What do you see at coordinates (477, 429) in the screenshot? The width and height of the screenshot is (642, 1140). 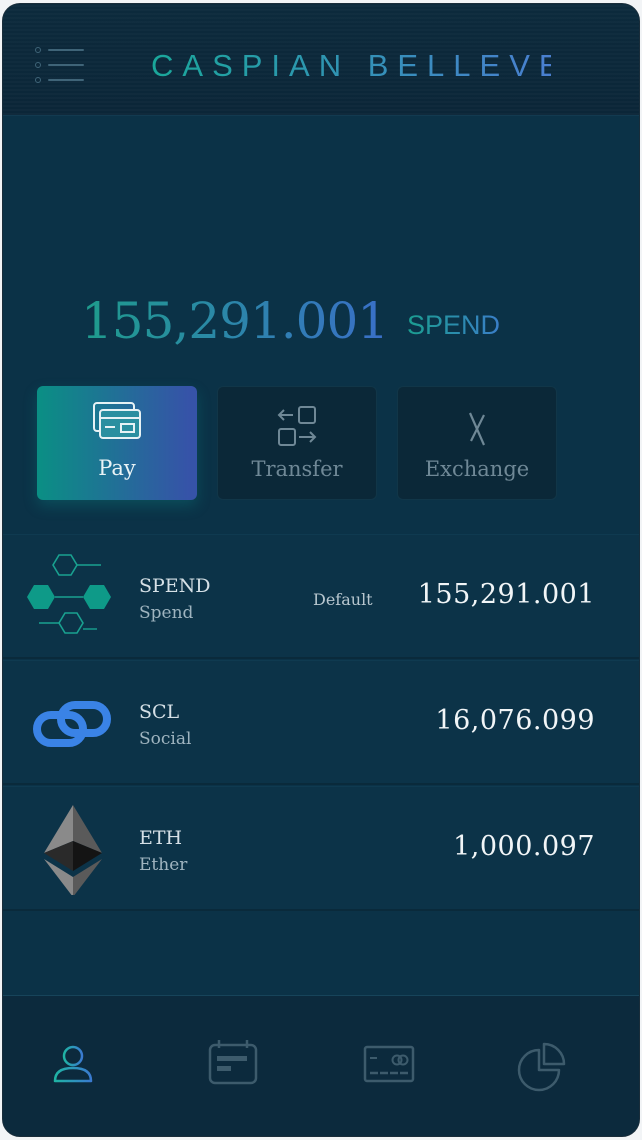 I see `exchange-icon` at bounding box center [477, 429].